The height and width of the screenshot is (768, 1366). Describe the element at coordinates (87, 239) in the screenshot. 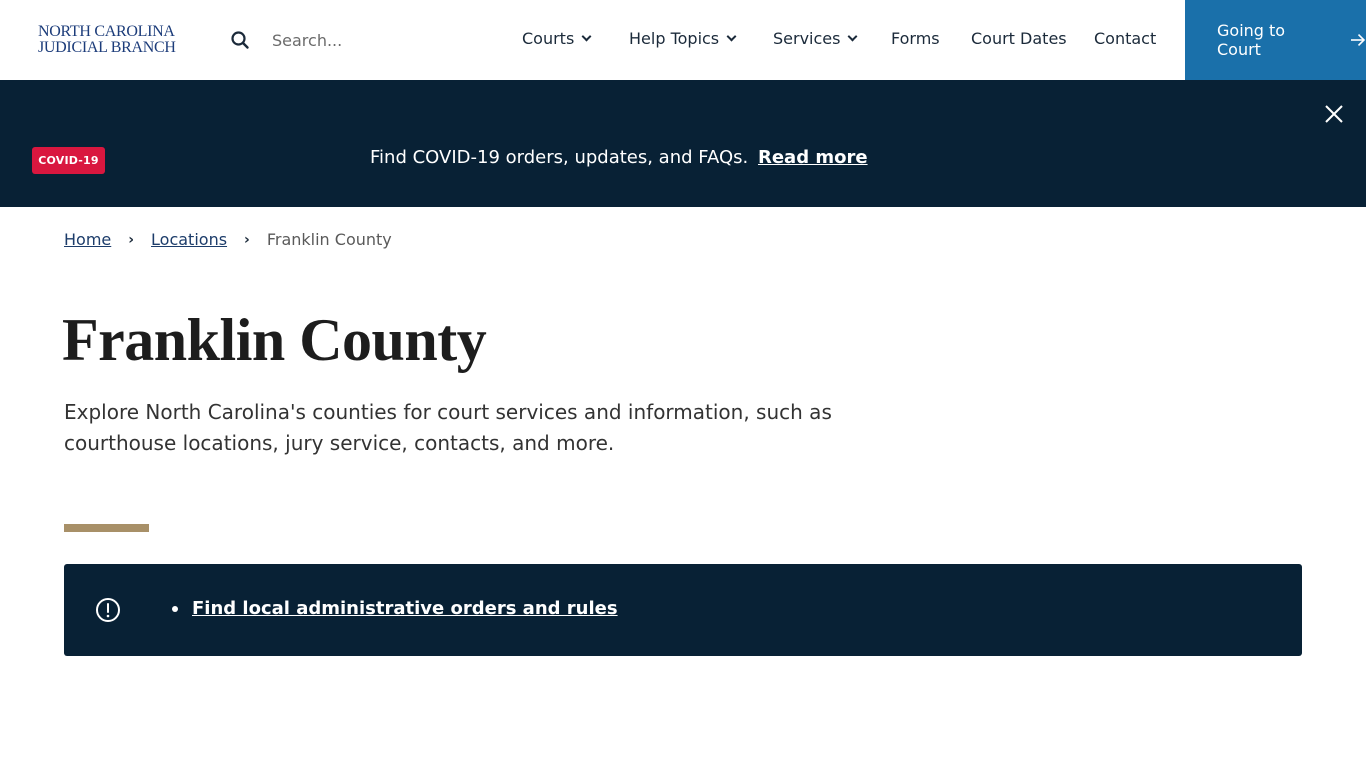

I see `breadcrumb-home: Home` at that location.